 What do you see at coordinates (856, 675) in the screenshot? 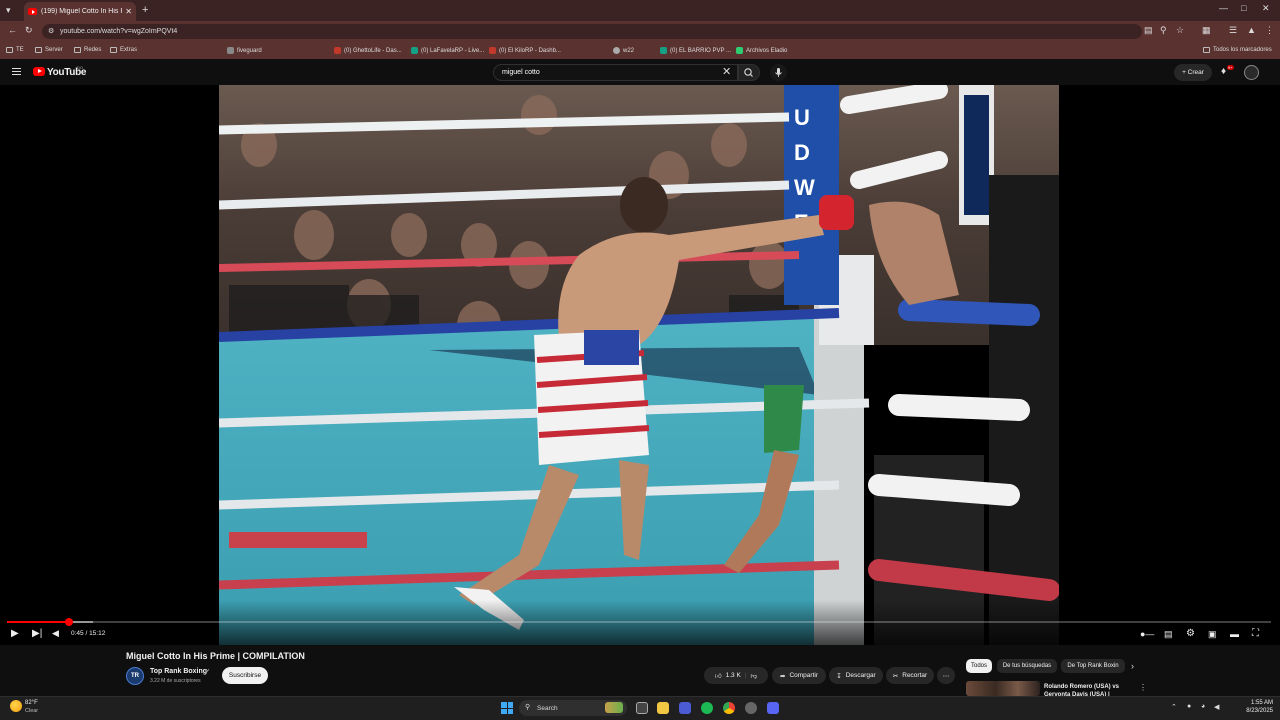
I see `download-button: ↧ Descargar` at bounding box center [856, 675].